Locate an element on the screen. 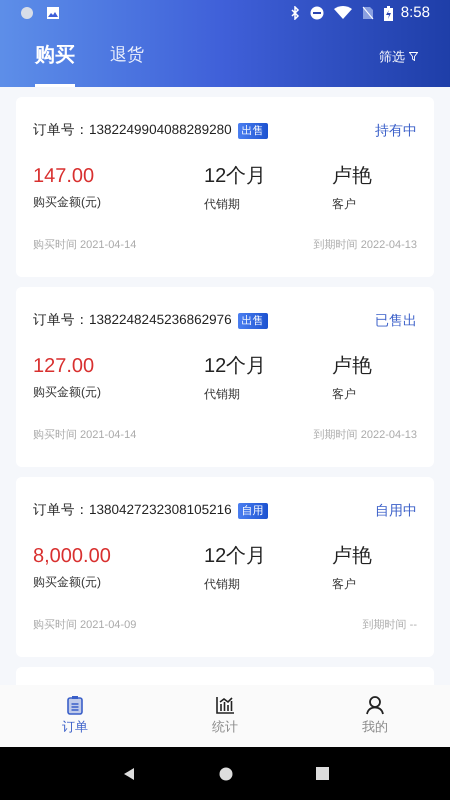 This screenshot has width=450, height=800. person-icon is located at coordinates (375, 705).